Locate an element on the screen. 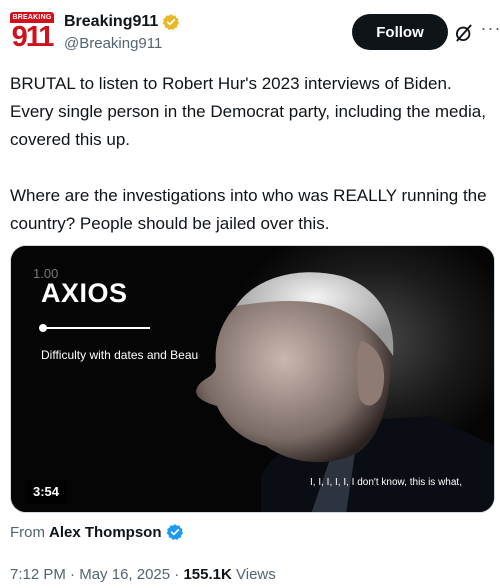 This screenshot has height=588, width=500. author-handle: @Breaking911 is located at coordinates (122, 44).